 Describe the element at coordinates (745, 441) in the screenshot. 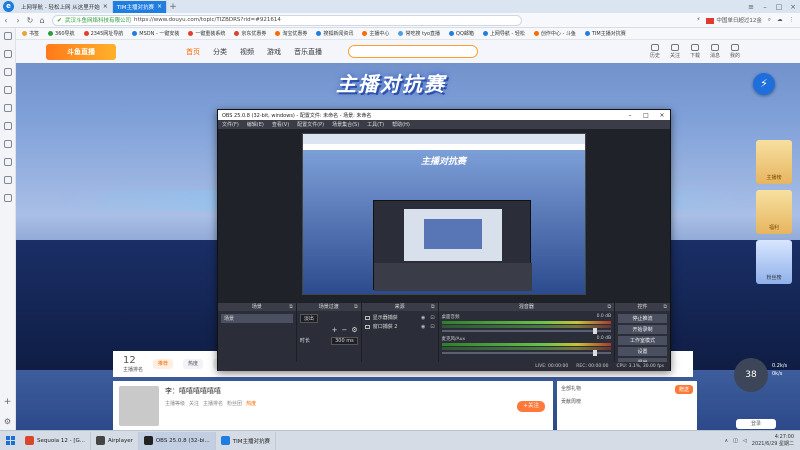

I see `volume-icon: ◁` at that location.